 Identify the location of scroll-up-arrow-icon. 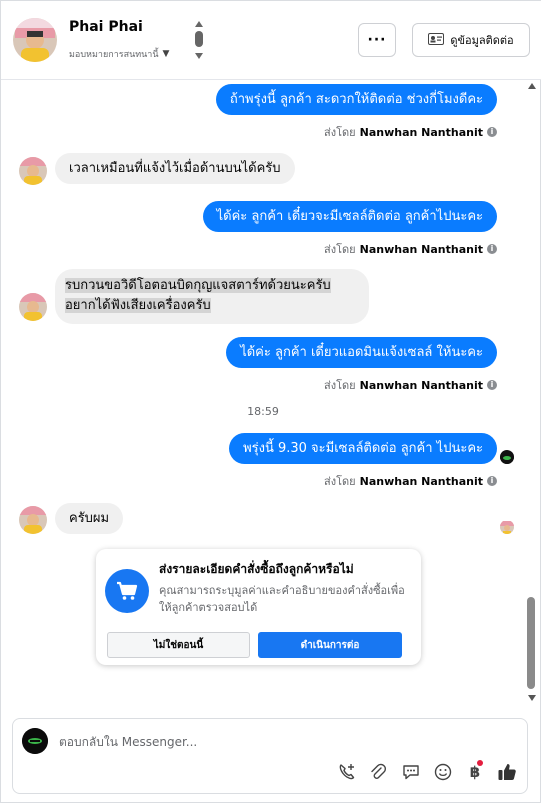
(532, 86).